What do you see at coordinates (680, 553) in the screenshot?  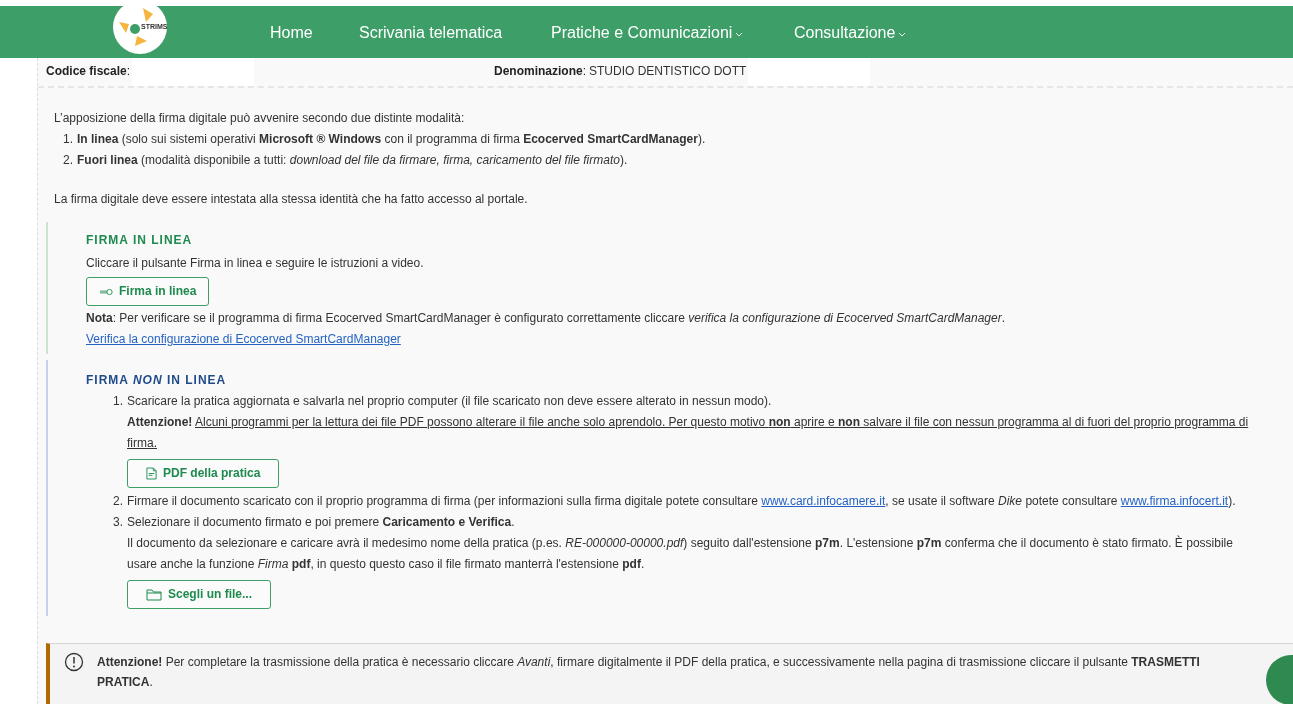 I see `paragraph: Il documento da selezionare e caricare avrà il medesimo nome della pratica (p.es. RE-000000-00000.pdf) seguito dall'estensione p7m. L'estensione p7m conferma che il documento è stato firmato. È possibile usare anche la funzione Firma pdf, in questo questo caso il file firmato manterrà l'estensione pdf.` at bounding box center [680, 553].